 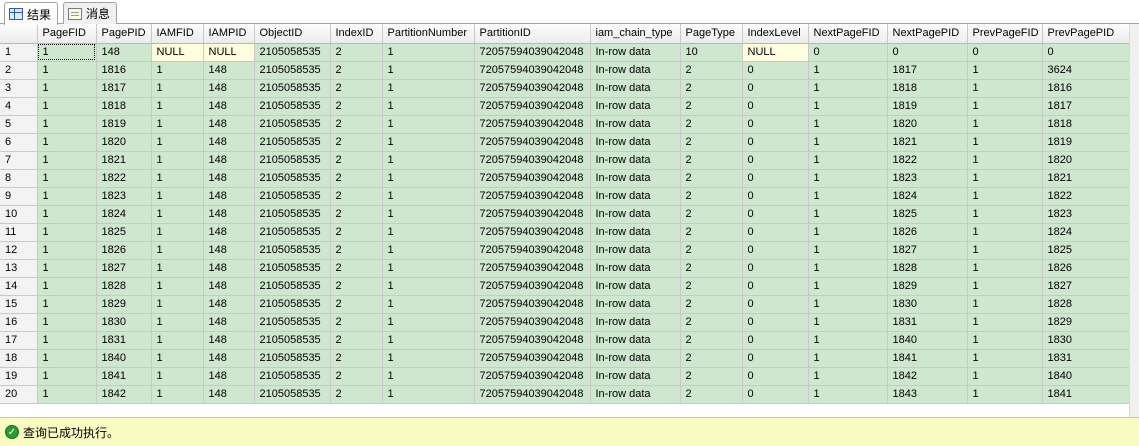 I want to click on column-header: PrevPagePID, so click(x=1086, y=34).